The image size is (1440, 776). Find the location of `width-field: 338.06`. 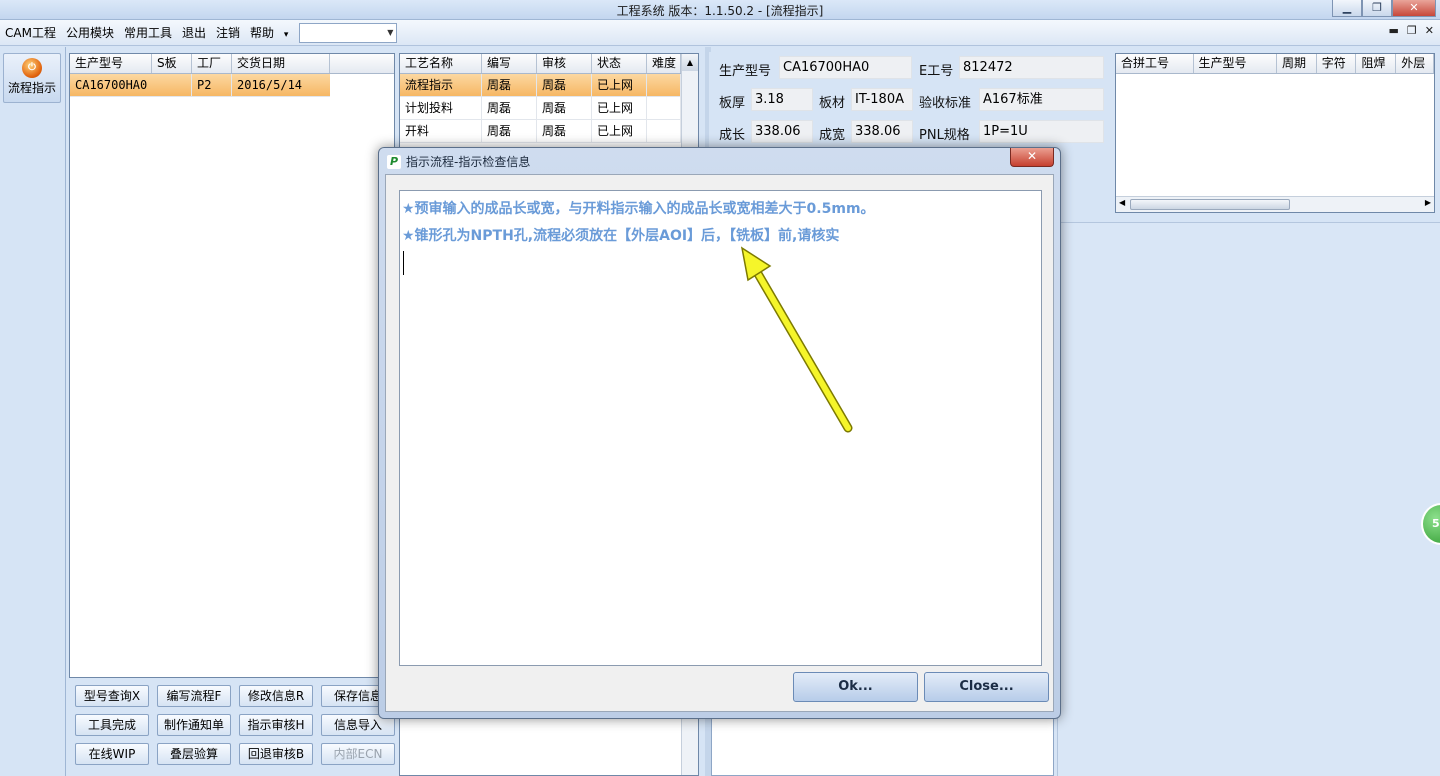

width-field: 338.06 is located at coordinates (882, 131).